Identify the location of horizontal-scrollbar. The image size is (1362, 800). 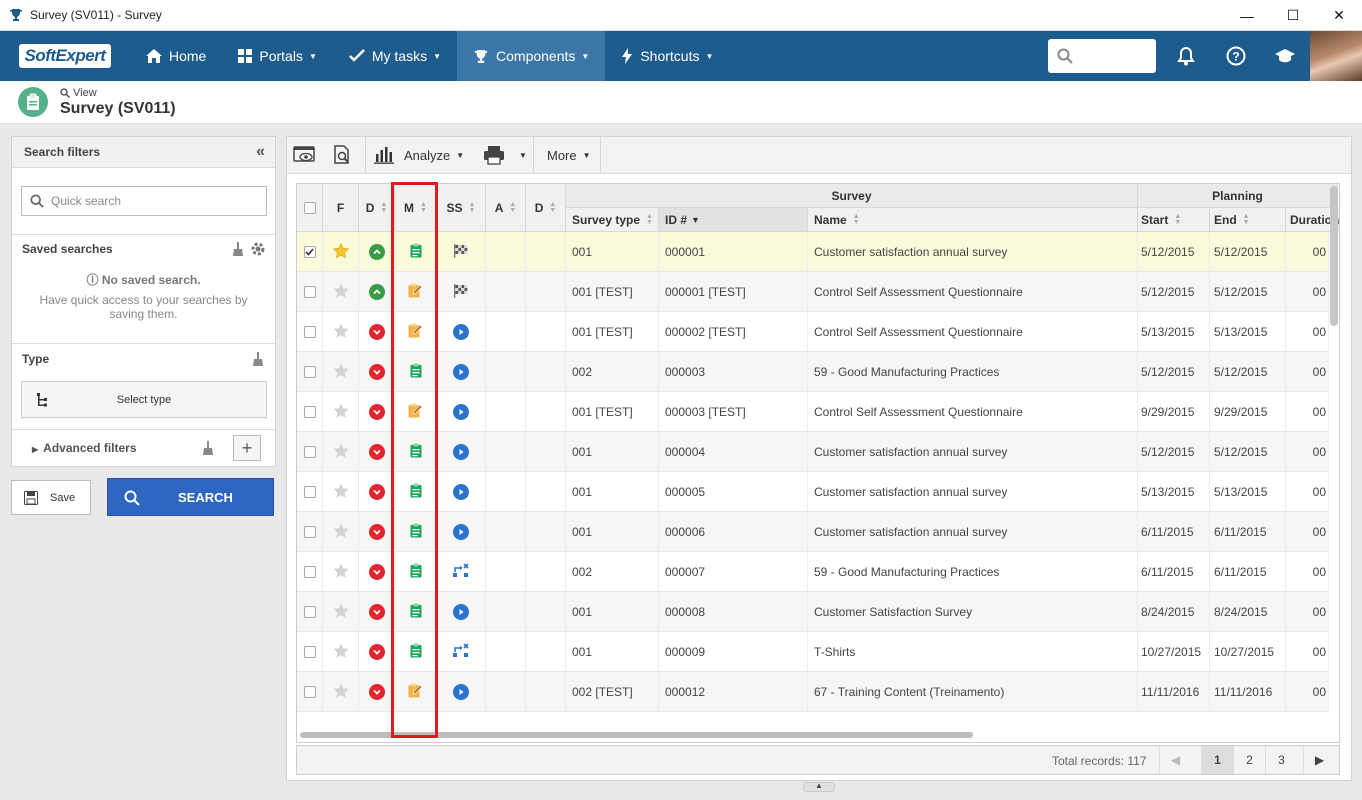
(636, 735).